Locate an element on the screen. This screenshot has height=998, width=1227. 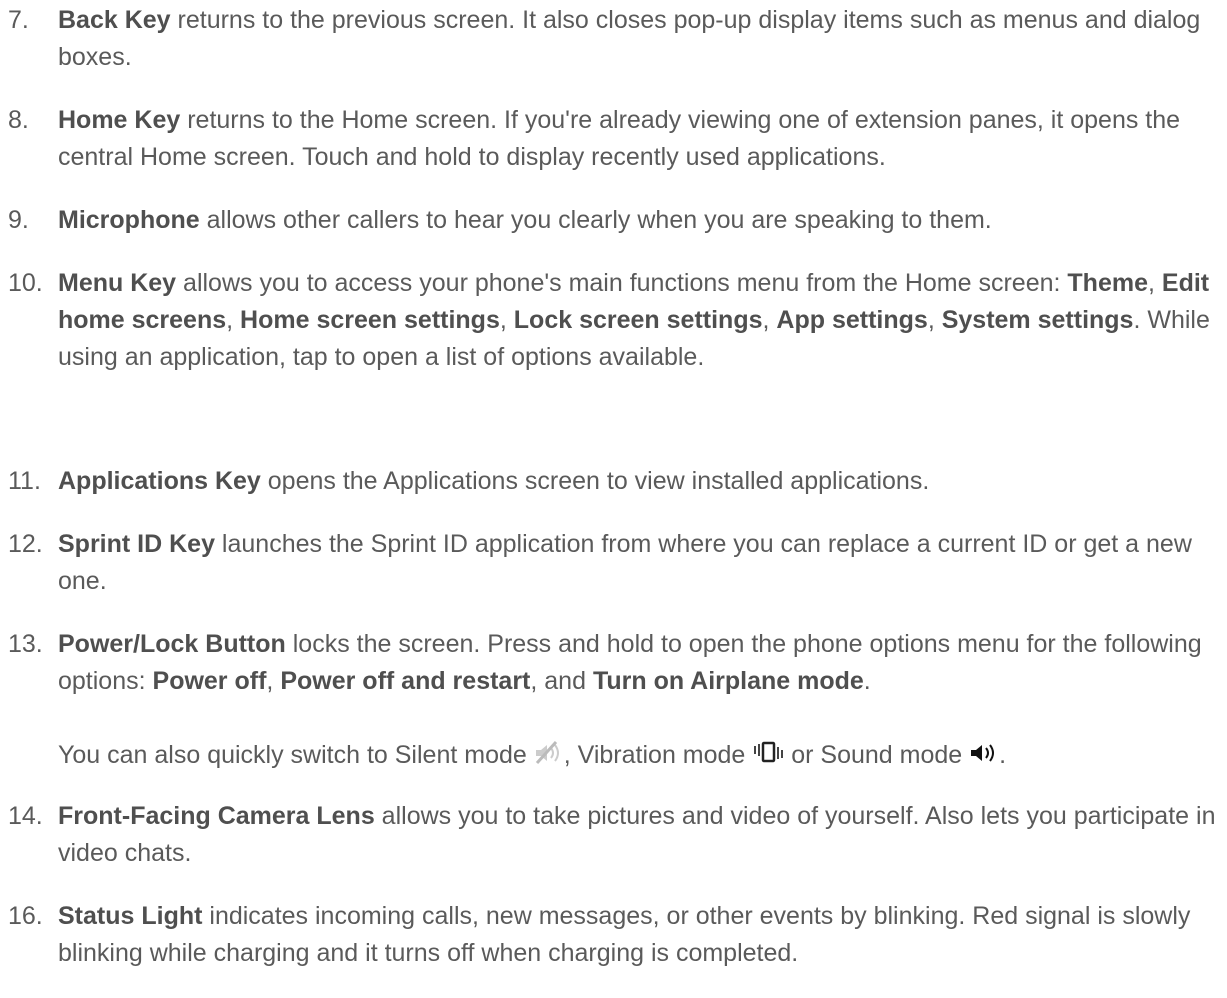
power-option: Power off is located at coordinates (209, 681).